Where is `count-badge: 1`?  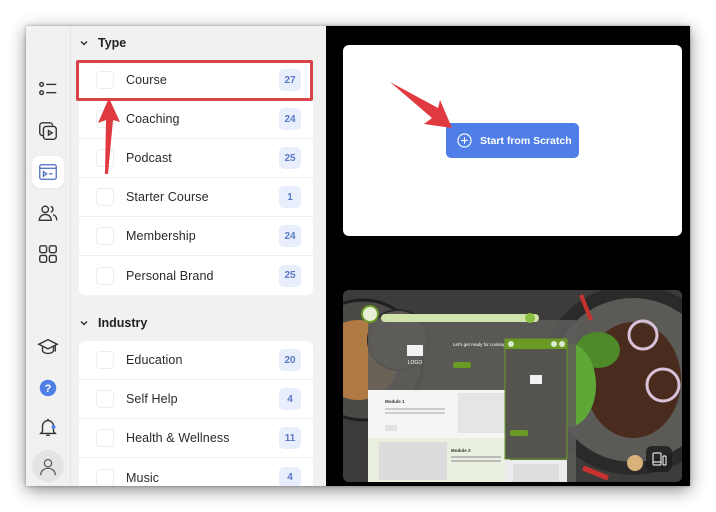 count-badge: 1 is located at coordinates (290, 197).